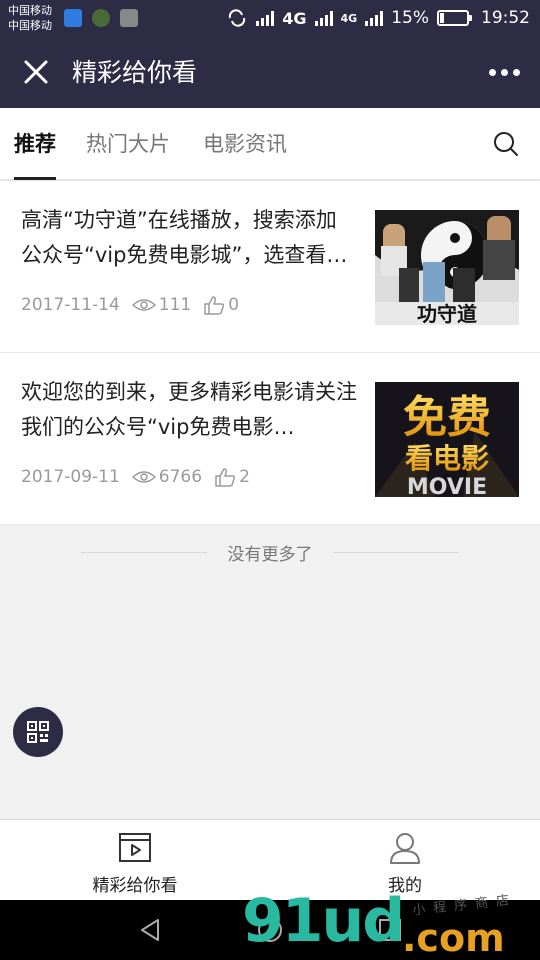 This screenshot has height=960, width=540. I want to click on search-icon, so click(506, 144).